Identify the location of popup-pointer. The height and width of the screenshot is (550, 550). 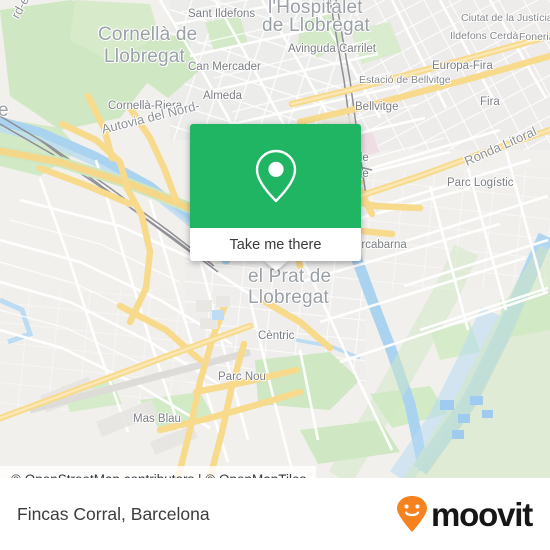
(276, 265).